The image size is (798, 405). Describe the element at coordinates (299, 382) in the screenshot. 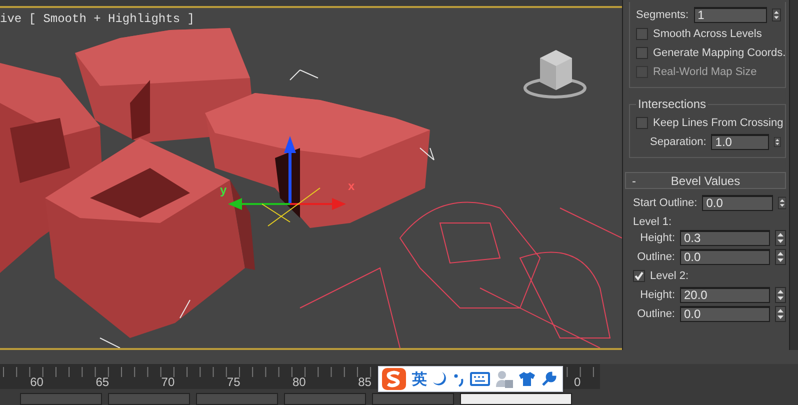

I see `frame-number: 80` at that location.